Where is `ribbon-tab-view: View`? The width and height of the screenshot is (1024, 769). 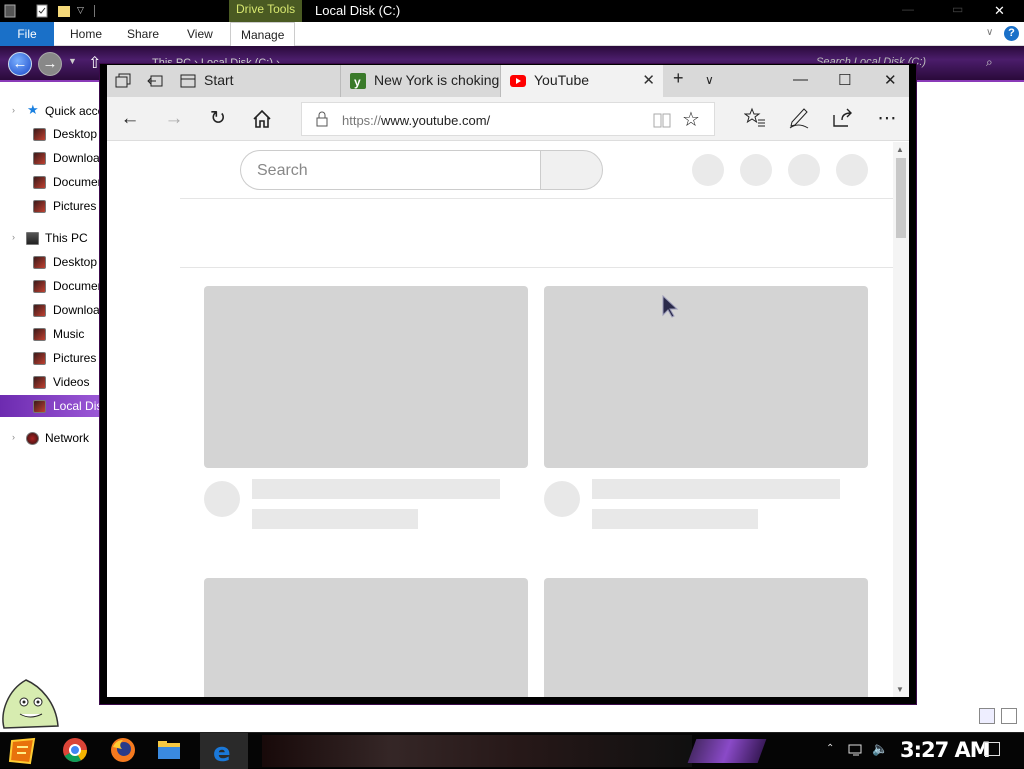 ribbon-tab-view: View is located at coordinates (200, 34).